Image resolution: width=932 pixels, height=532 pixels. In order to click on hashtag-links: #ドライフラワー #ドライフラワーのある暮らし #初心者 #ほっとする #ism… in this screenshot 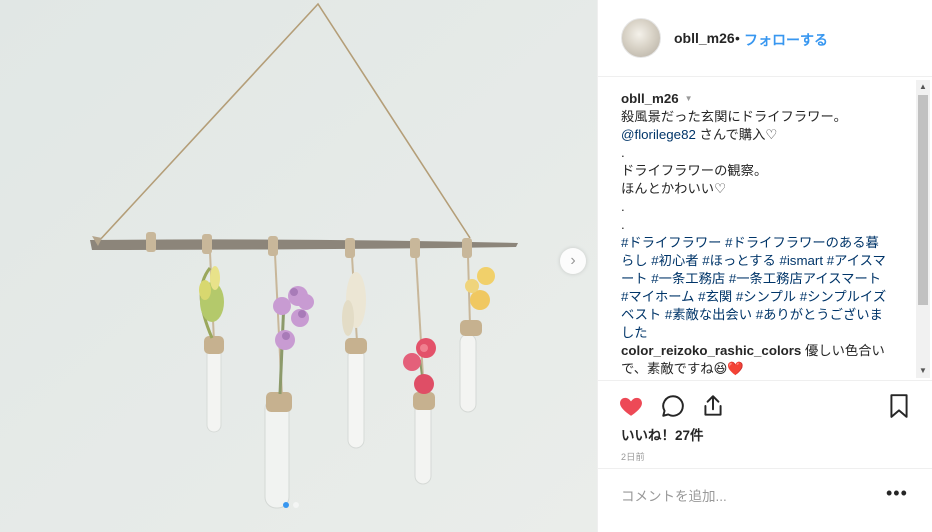, I will do `click(756, 288)`.